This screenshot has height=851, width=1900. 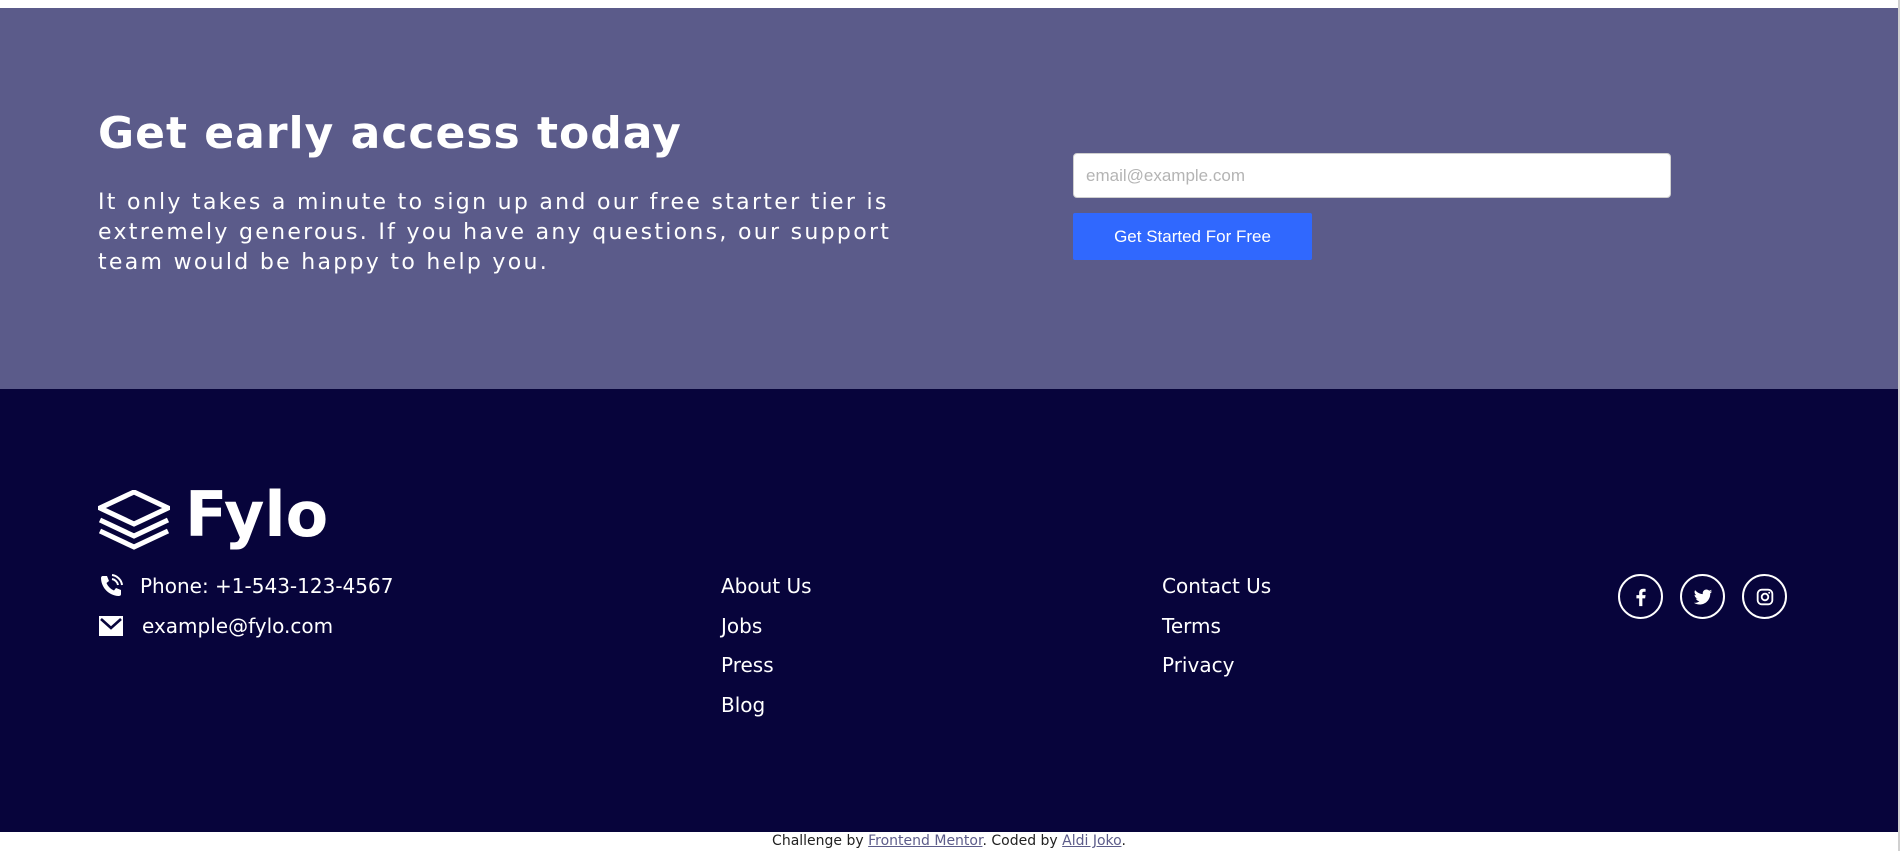 I want to click on facebook-link, so click(x=1640, y=596).